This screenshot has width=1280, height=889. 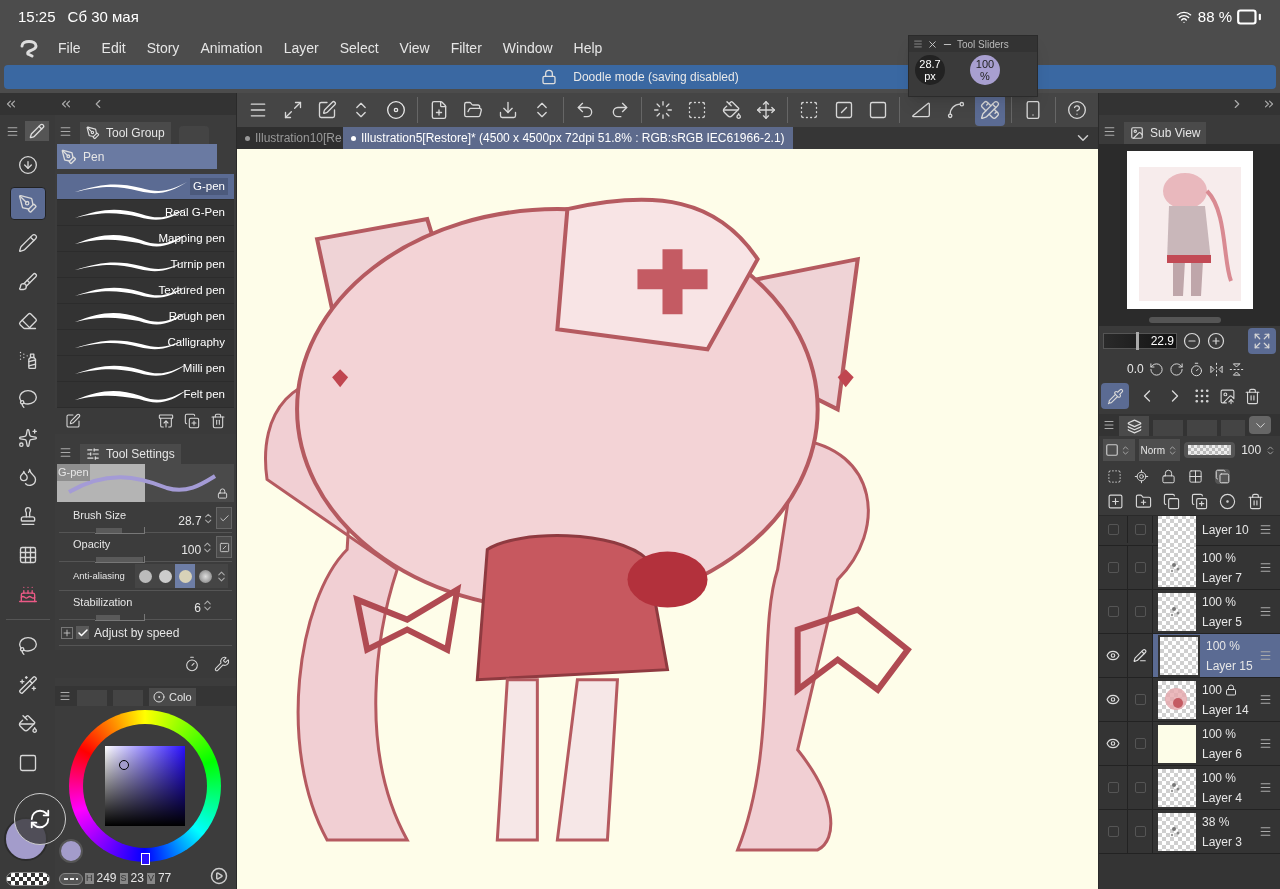 What do you see at coordinates (145, 369) in the screenshot?
I see `sub-tool-item: Milli pen` at bounding box center [145, 369].